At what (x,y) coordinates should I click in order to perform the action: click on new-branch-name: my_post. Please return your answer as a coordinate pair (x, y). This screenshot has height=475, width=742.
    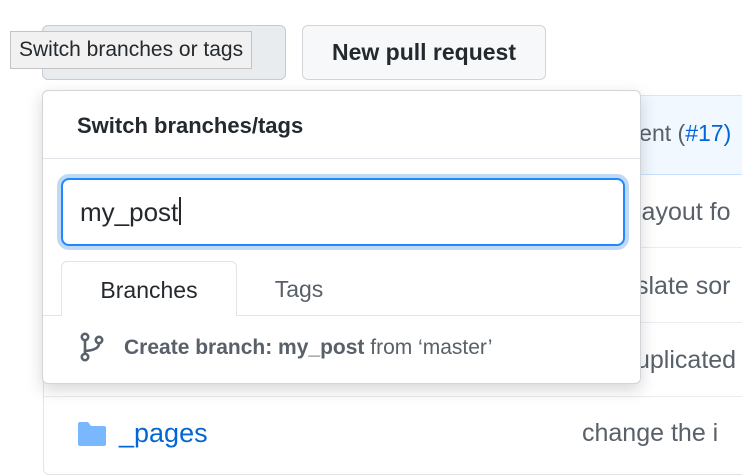
    Looking at the image, I should click on (321, 347).